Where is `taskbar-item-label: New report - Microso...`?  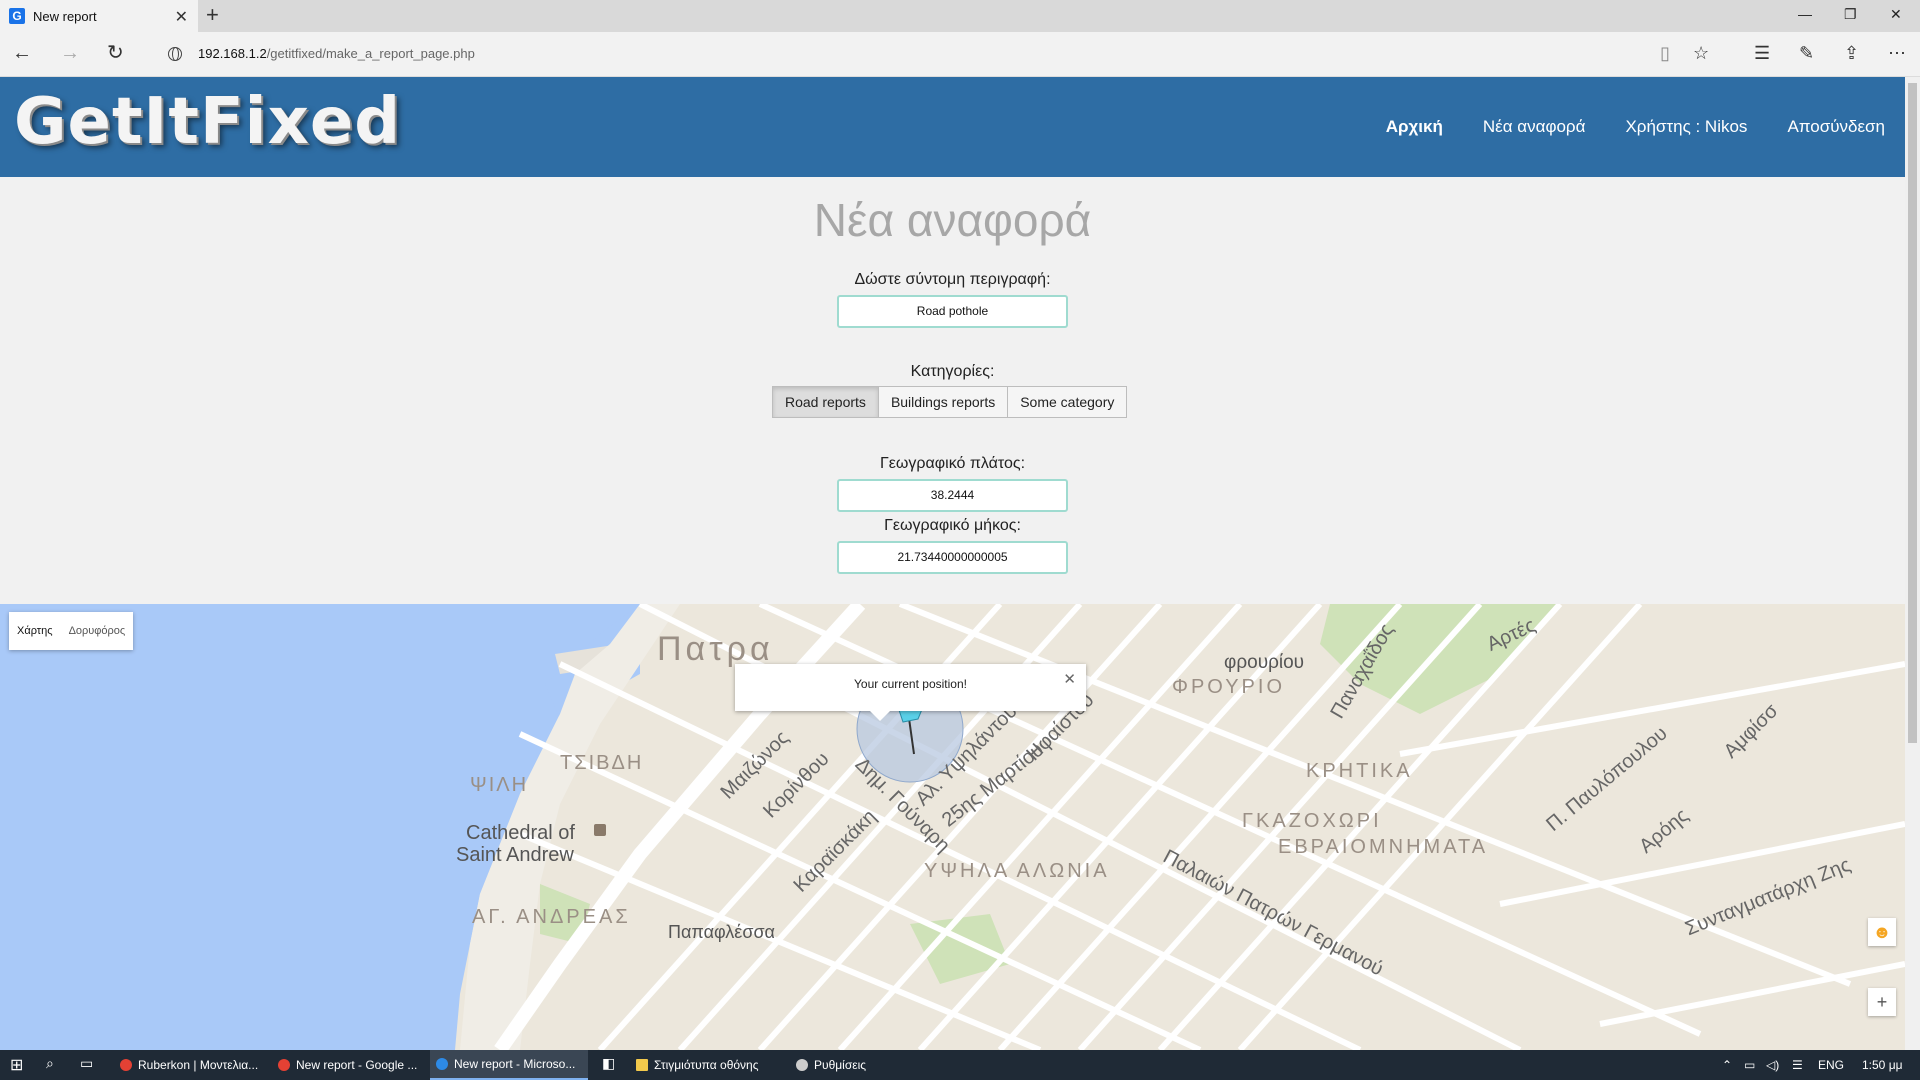 taskbar-item-label: New report - Microso... is located at coordinates (515, 1064).